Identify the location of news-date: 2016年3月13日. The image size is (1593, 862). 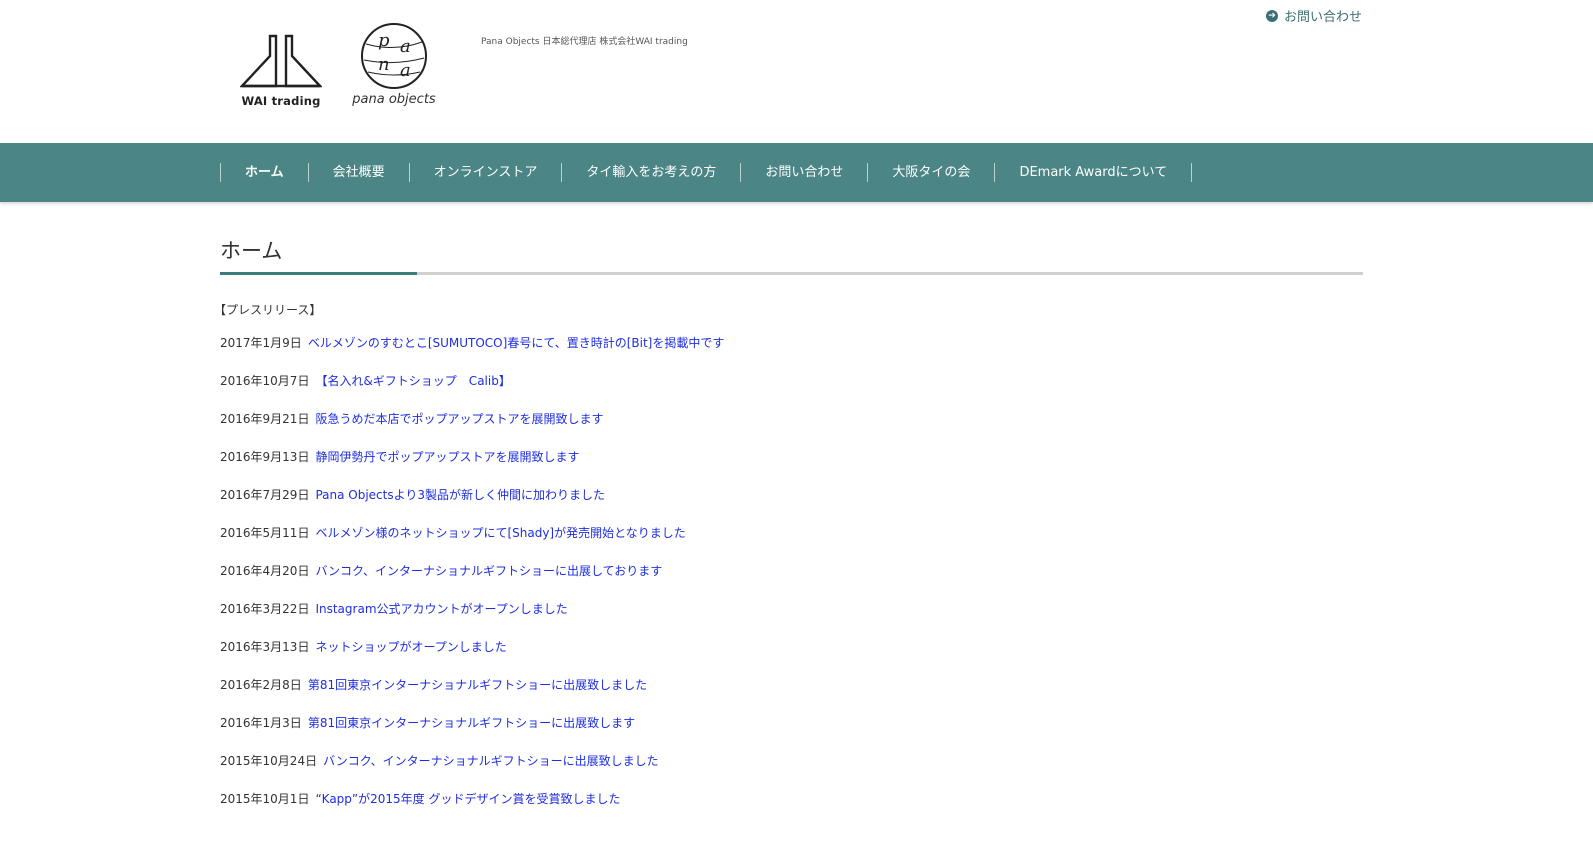
(265, 647).